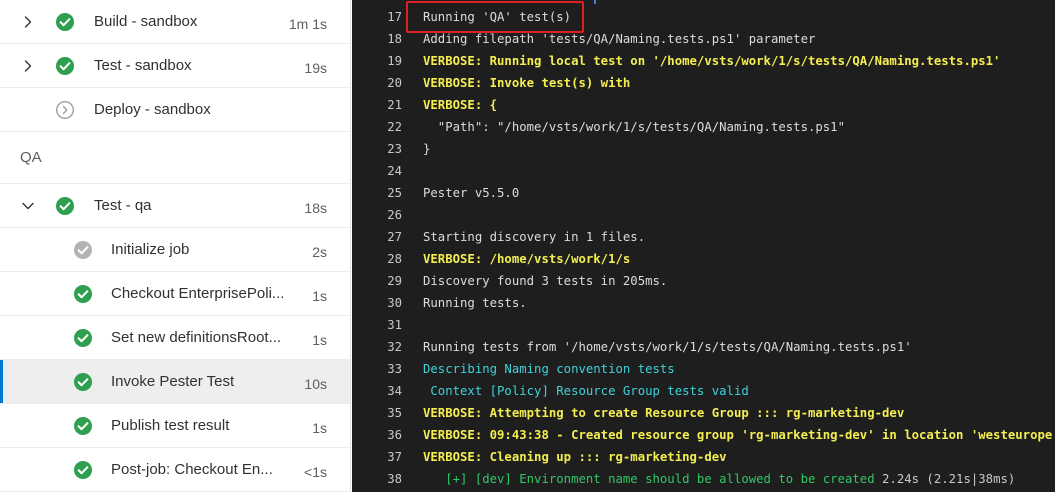 The image size is (1055, 492). I want to click on stage-group-header: QA, so click(175, 158).